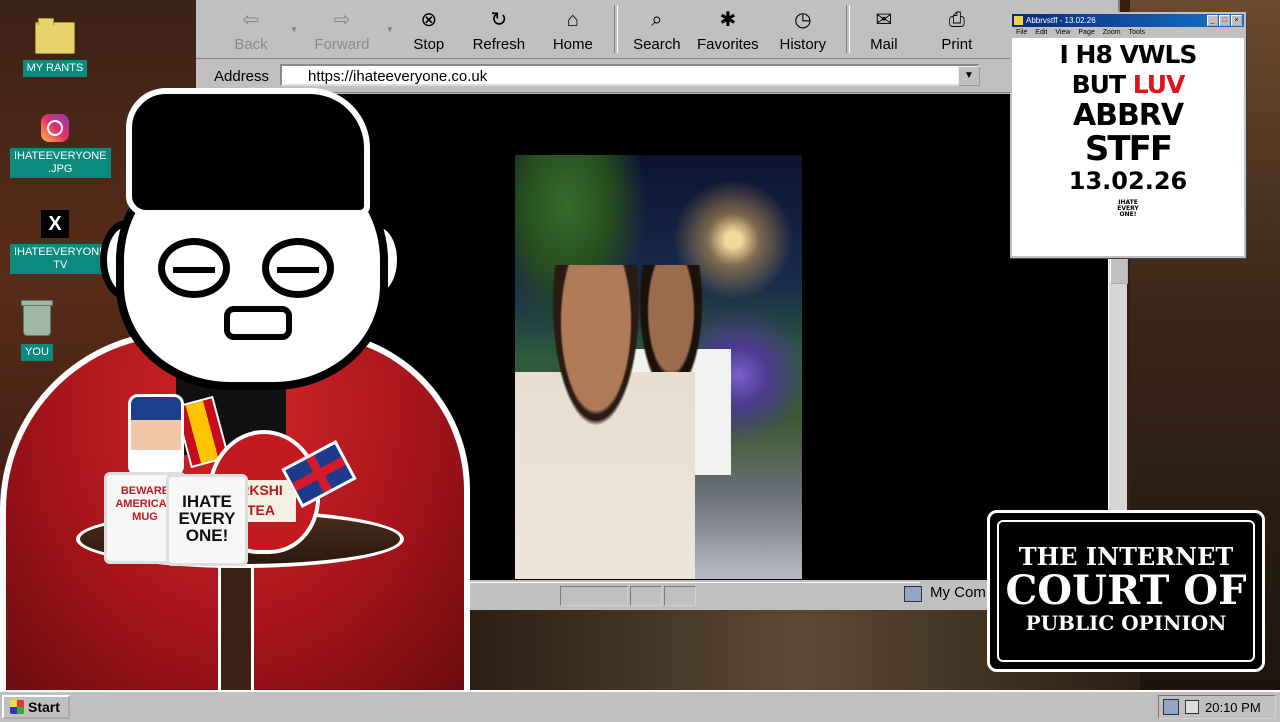 The image size is (1280, 722). I want to click on taskbar: Start 20:10 PM, so click(640, 706).